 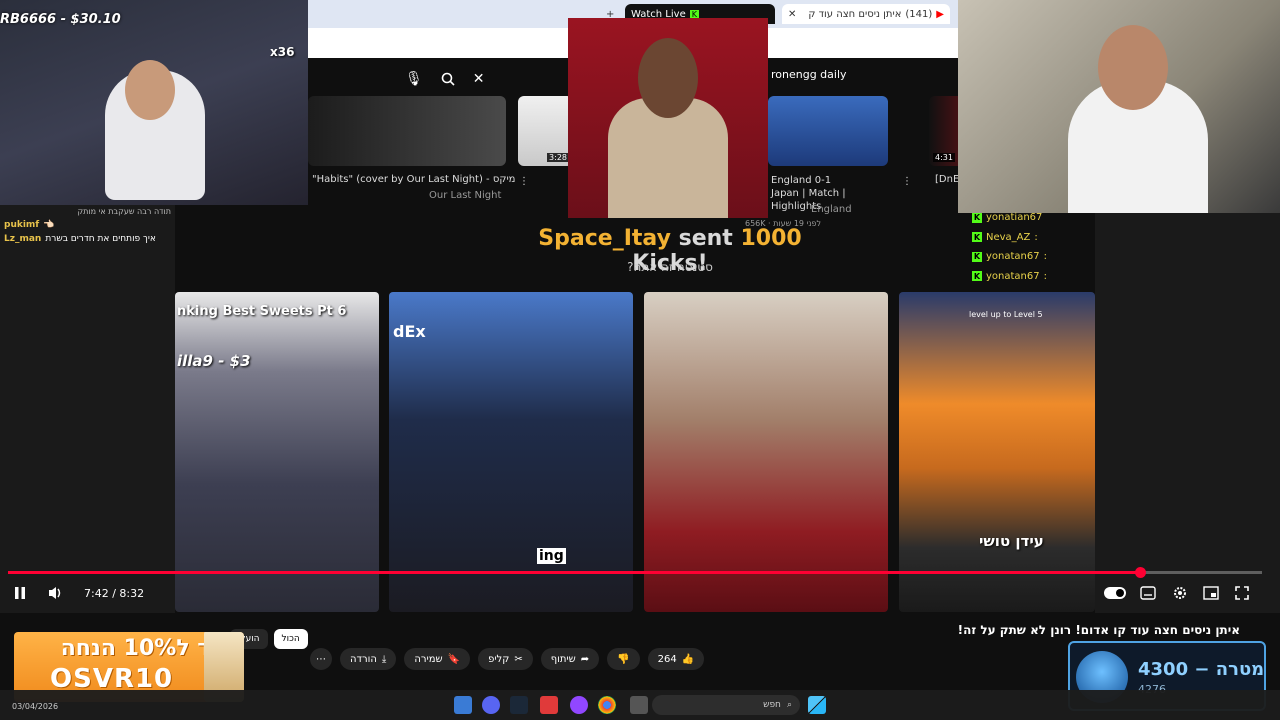 I want to click on tab-close-icon: ✕, so click(x=792, y=14).